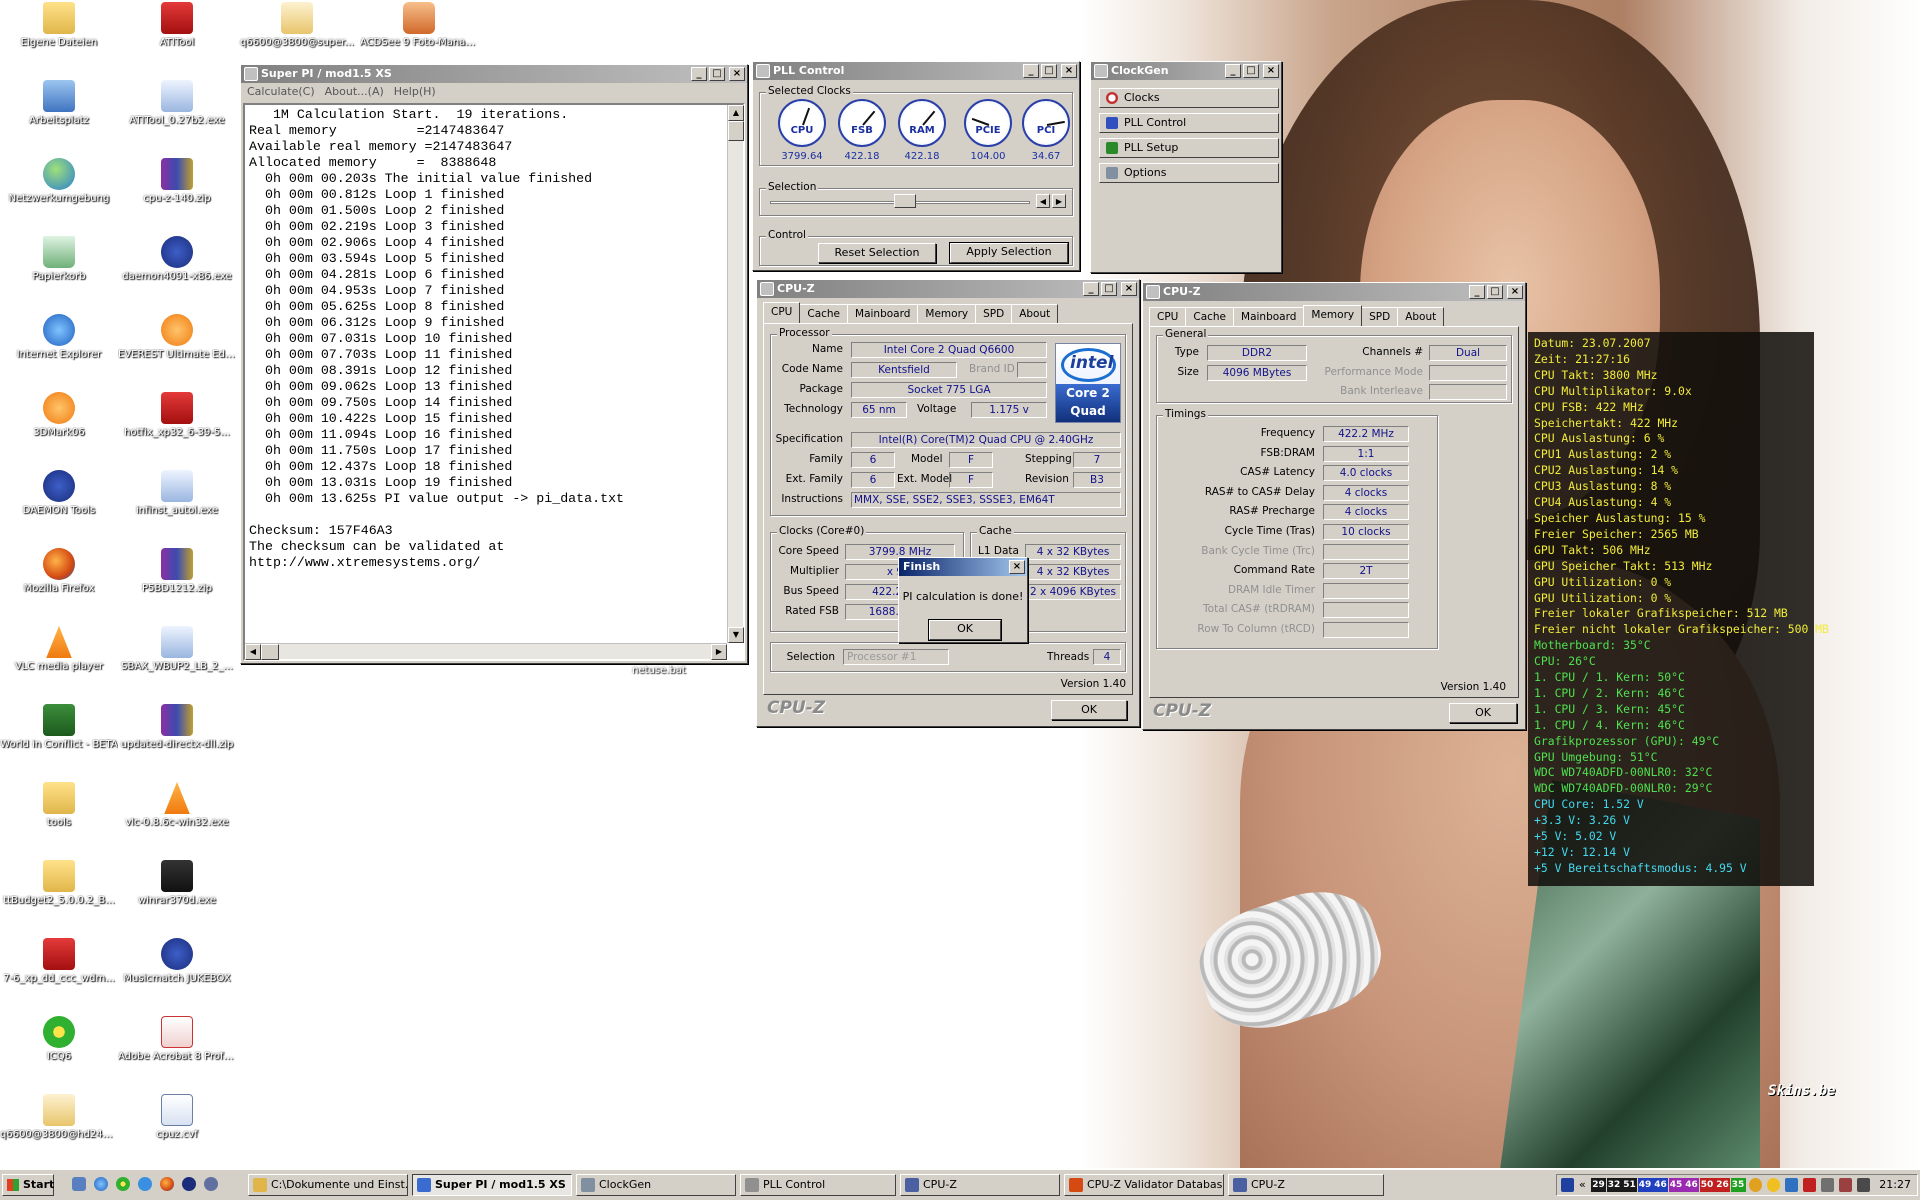 This screenshot has width=1920, height=1200. Describe the element at coordinates (177, 493) in the screenshot. I see `desktop-icon: infinst_autol.exe` at that location.